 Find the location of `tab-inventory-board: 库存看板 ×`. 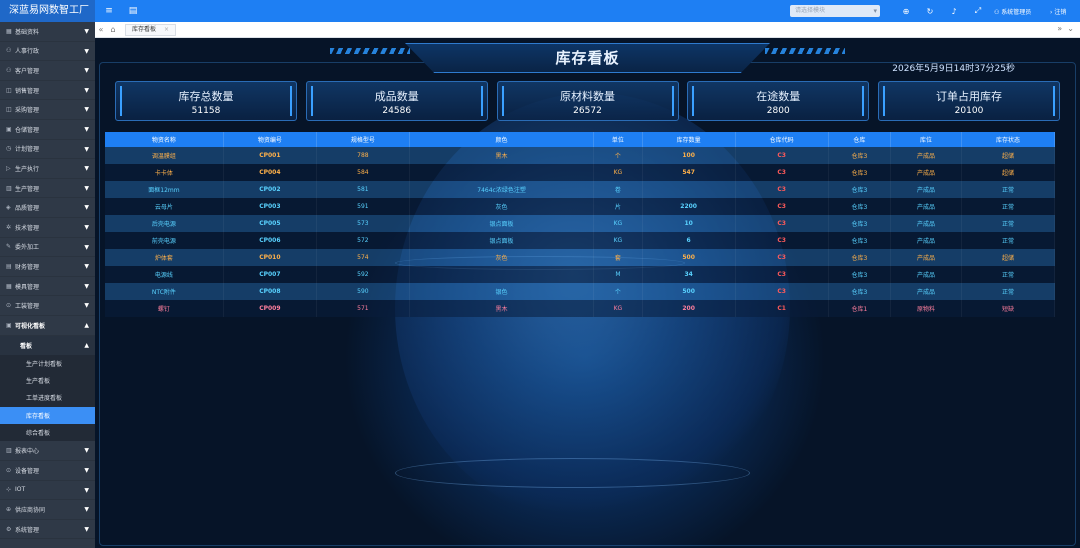

tab-inventory-board: 库存看板 × is located at coordinates (151, 29).